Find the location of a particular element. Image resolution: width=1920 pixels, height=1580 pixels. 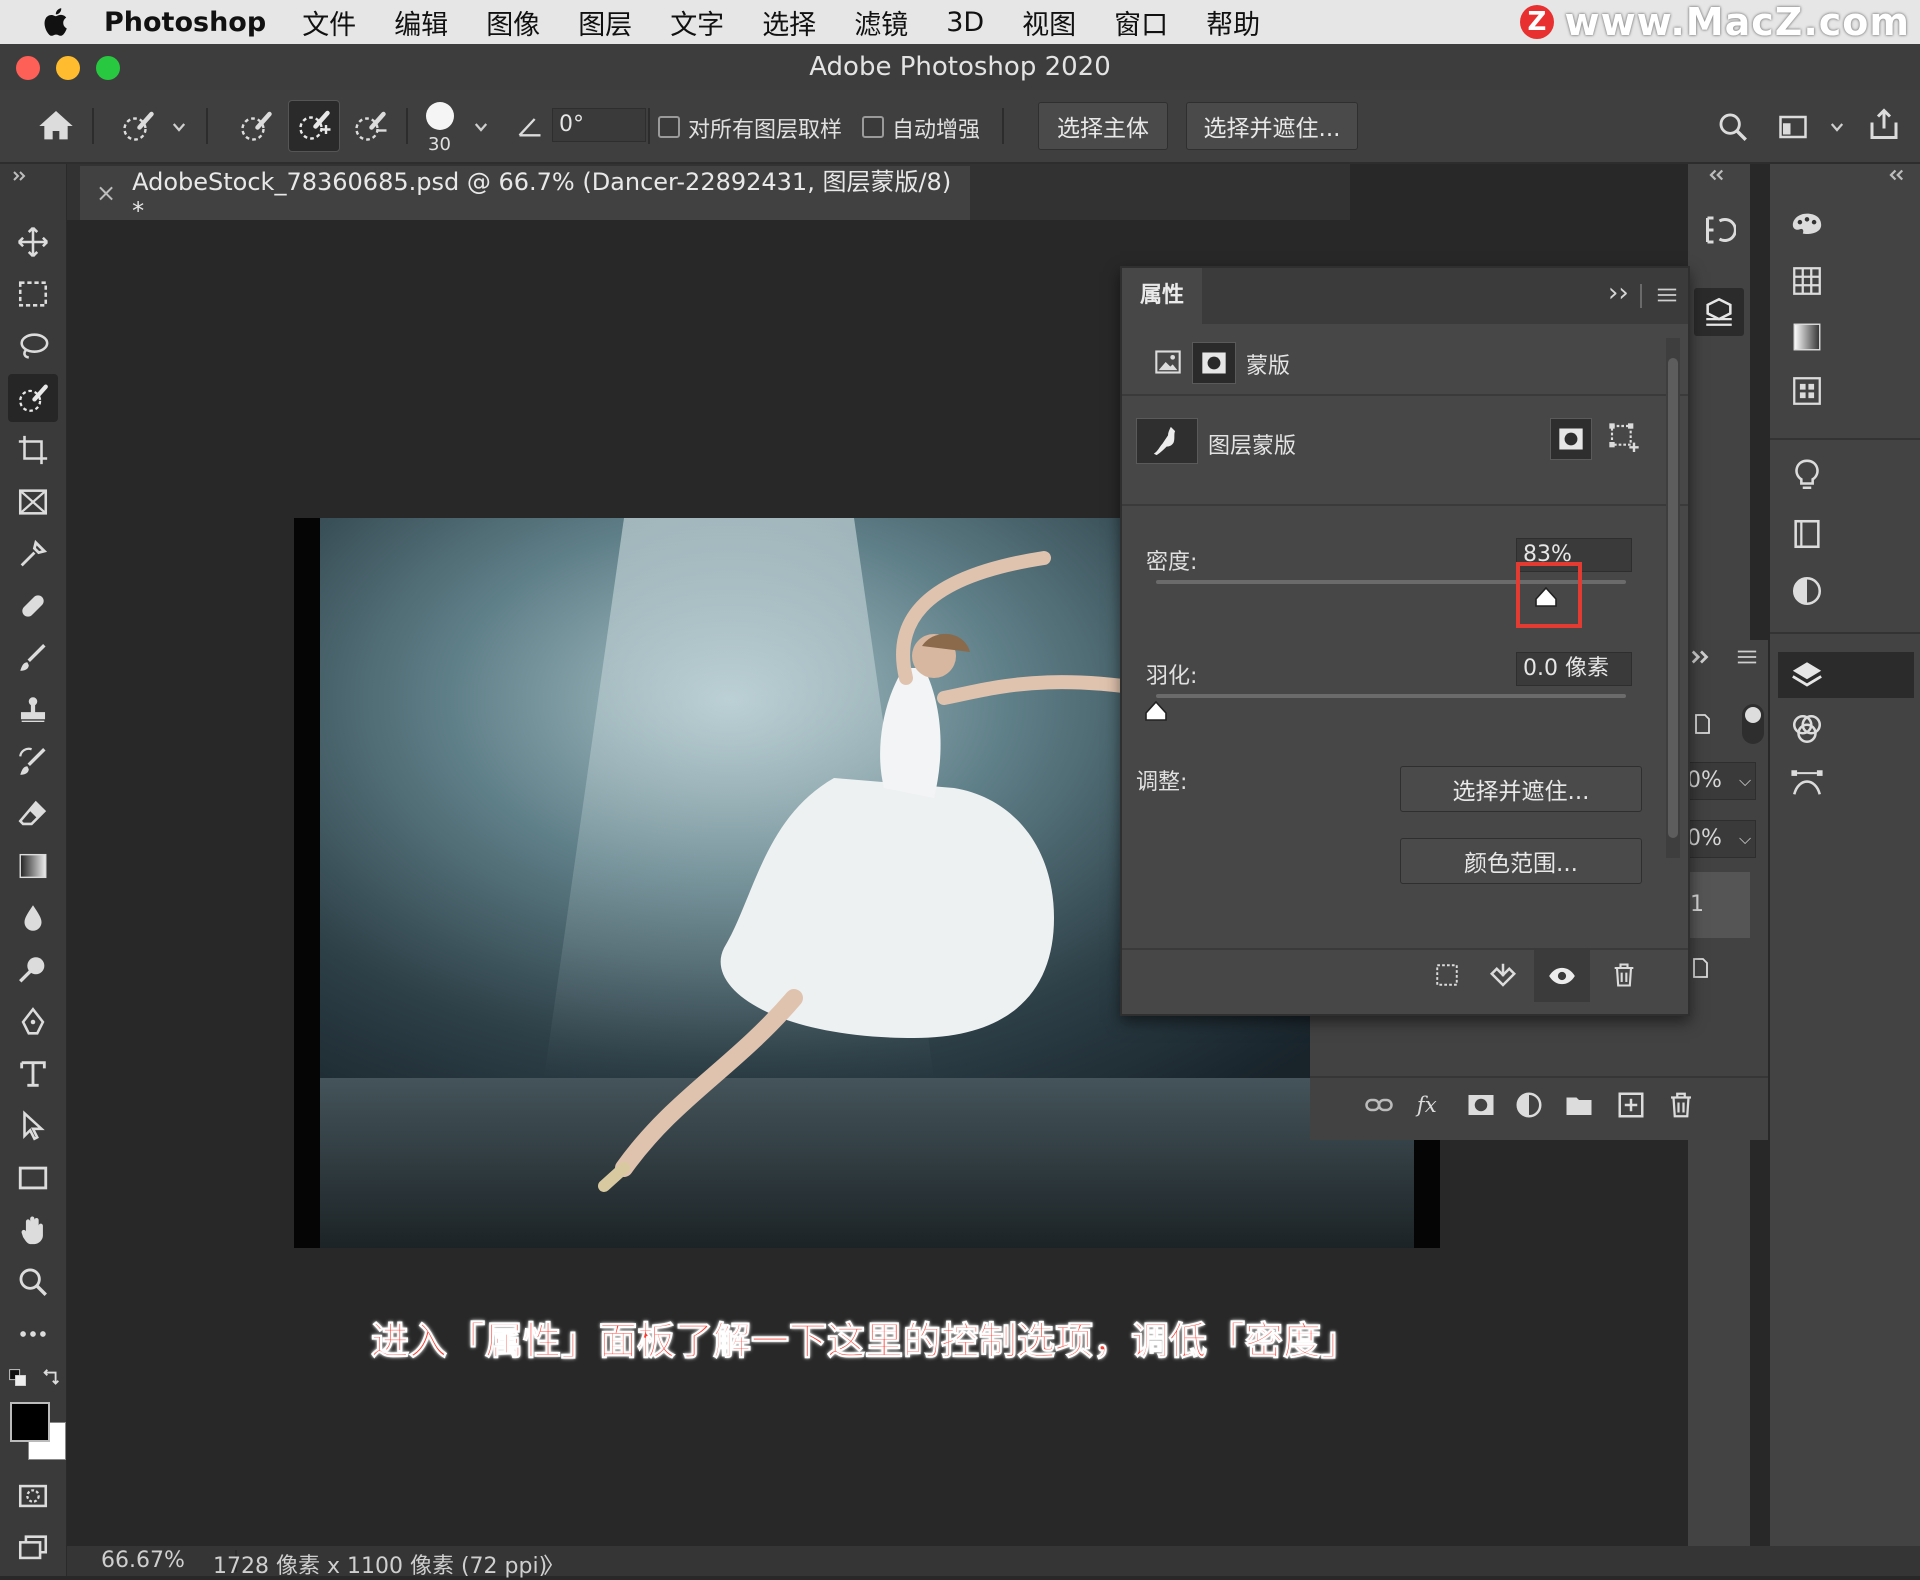

new-layer-icon is located at coordinates (1631, 1105).